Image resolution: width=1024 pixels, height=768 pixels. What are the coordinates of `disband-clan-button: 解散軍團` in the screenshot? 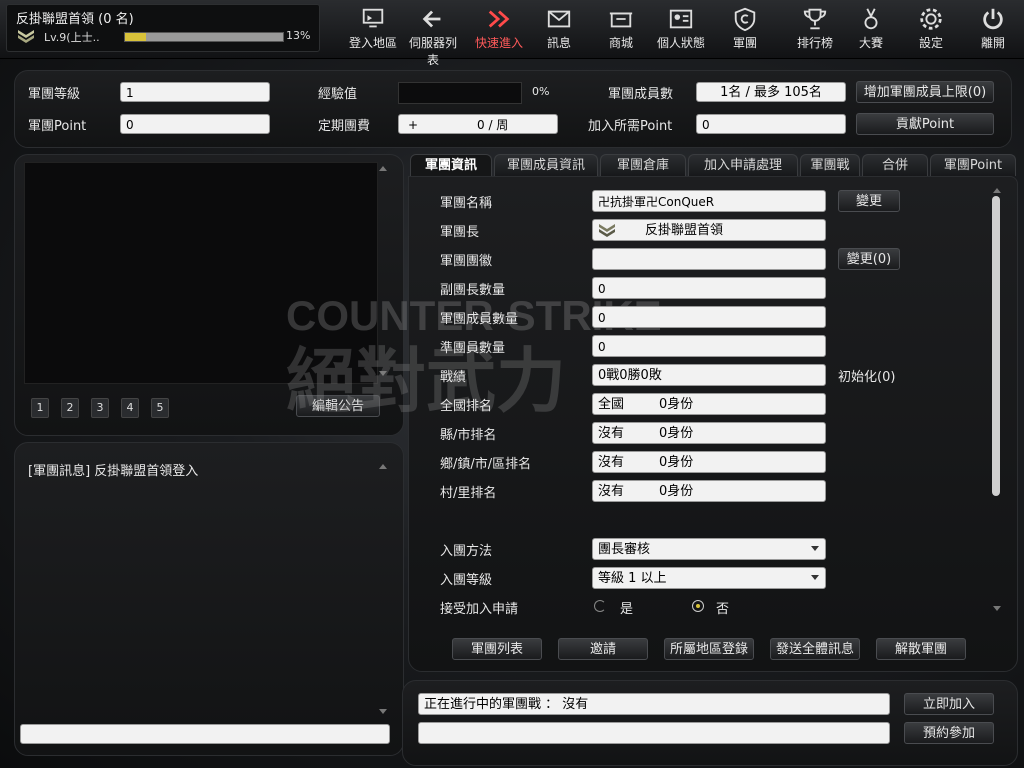 It's located at (921, 649).